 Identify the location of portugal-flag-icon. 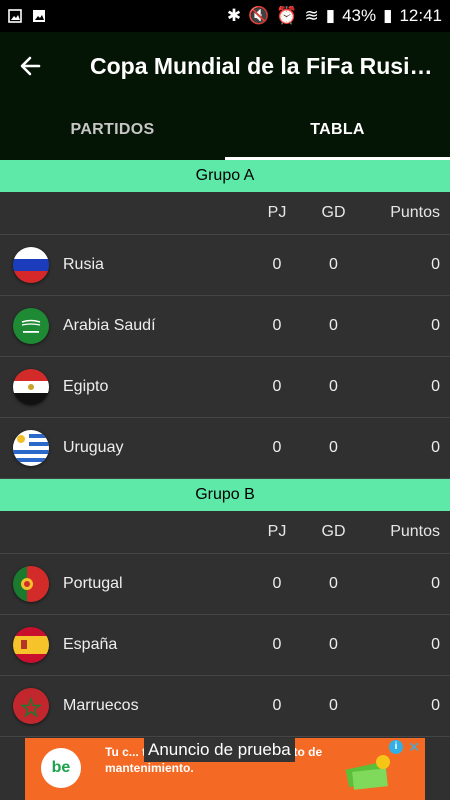
(31, 584).